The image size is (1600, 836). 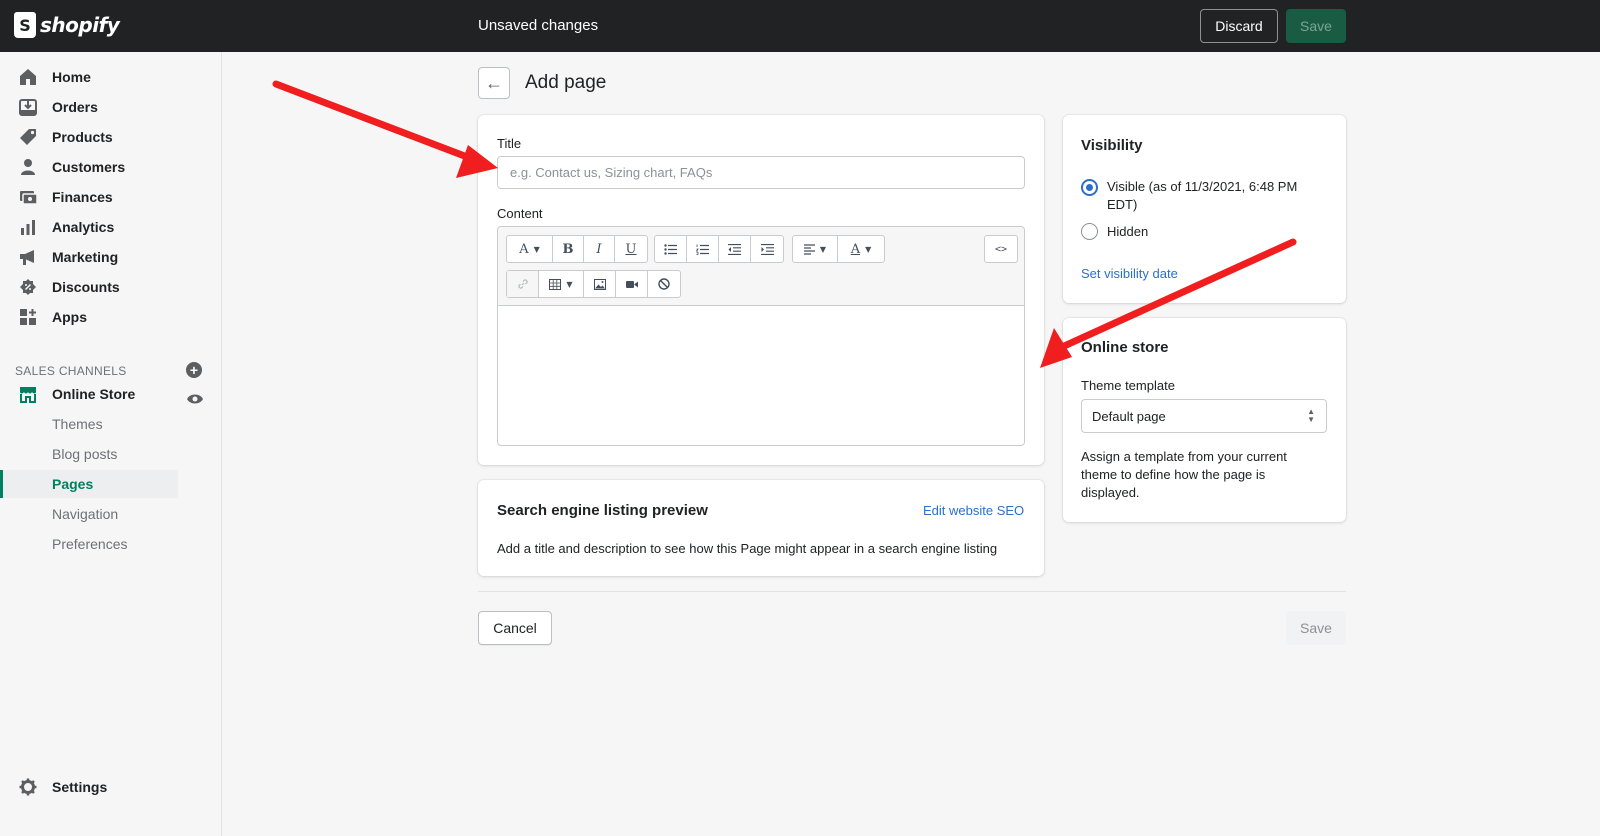 What do you see at coordinates (524, 249) in the screenshot?
I see `font-a-icon: A` at bounding box center [524, 249].